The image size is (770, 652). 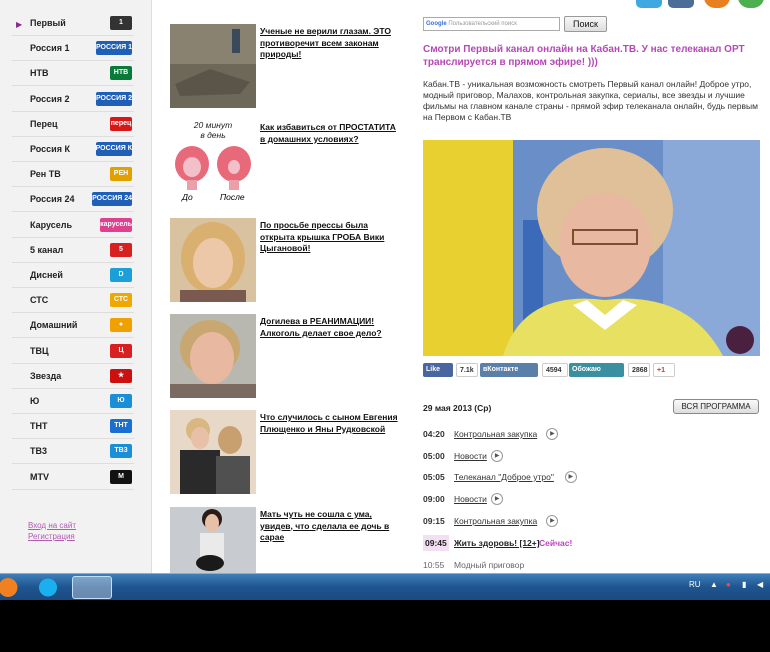 What do you see at coordinates (73, 275) in the screenshot?
I see `channel-item: Дисней D` at bounding box center [73, 275].